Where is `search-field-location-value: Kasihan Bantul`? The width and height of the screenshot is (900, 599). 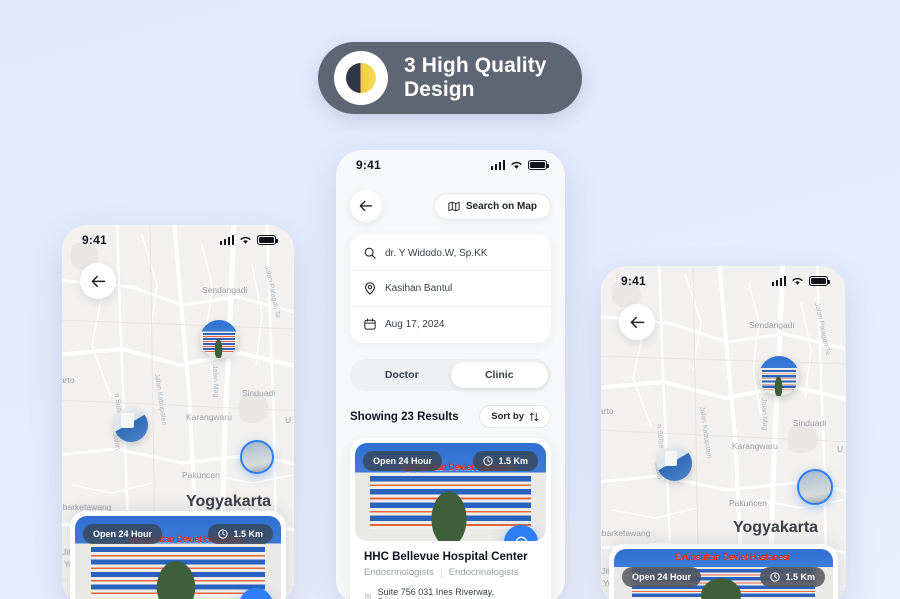 search-field-location-value: Kasihan Bantul is located at coordinates (419, 288).